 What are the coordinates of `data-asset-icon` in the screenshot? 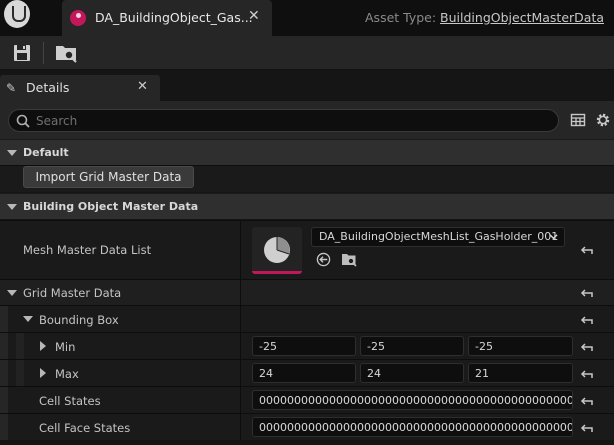 It's located at (78, 18).